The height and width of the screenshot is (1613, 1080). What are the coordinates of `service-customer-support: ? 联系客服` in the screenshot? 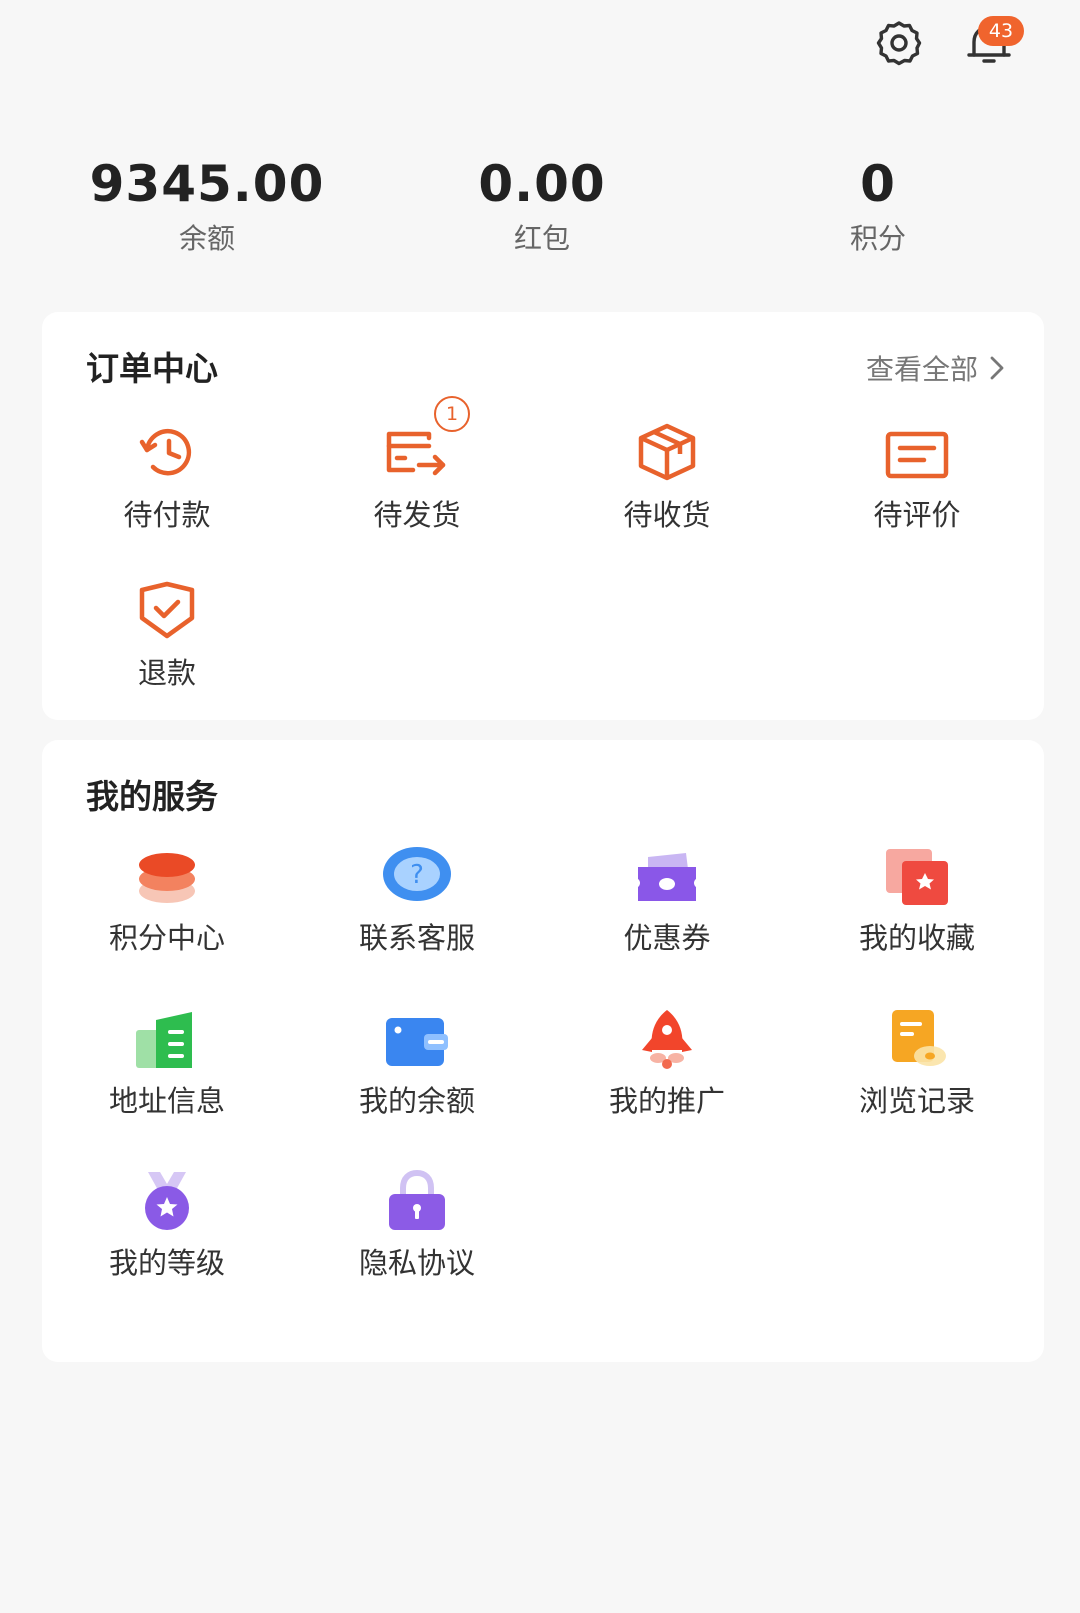 It's located at (417, 896).